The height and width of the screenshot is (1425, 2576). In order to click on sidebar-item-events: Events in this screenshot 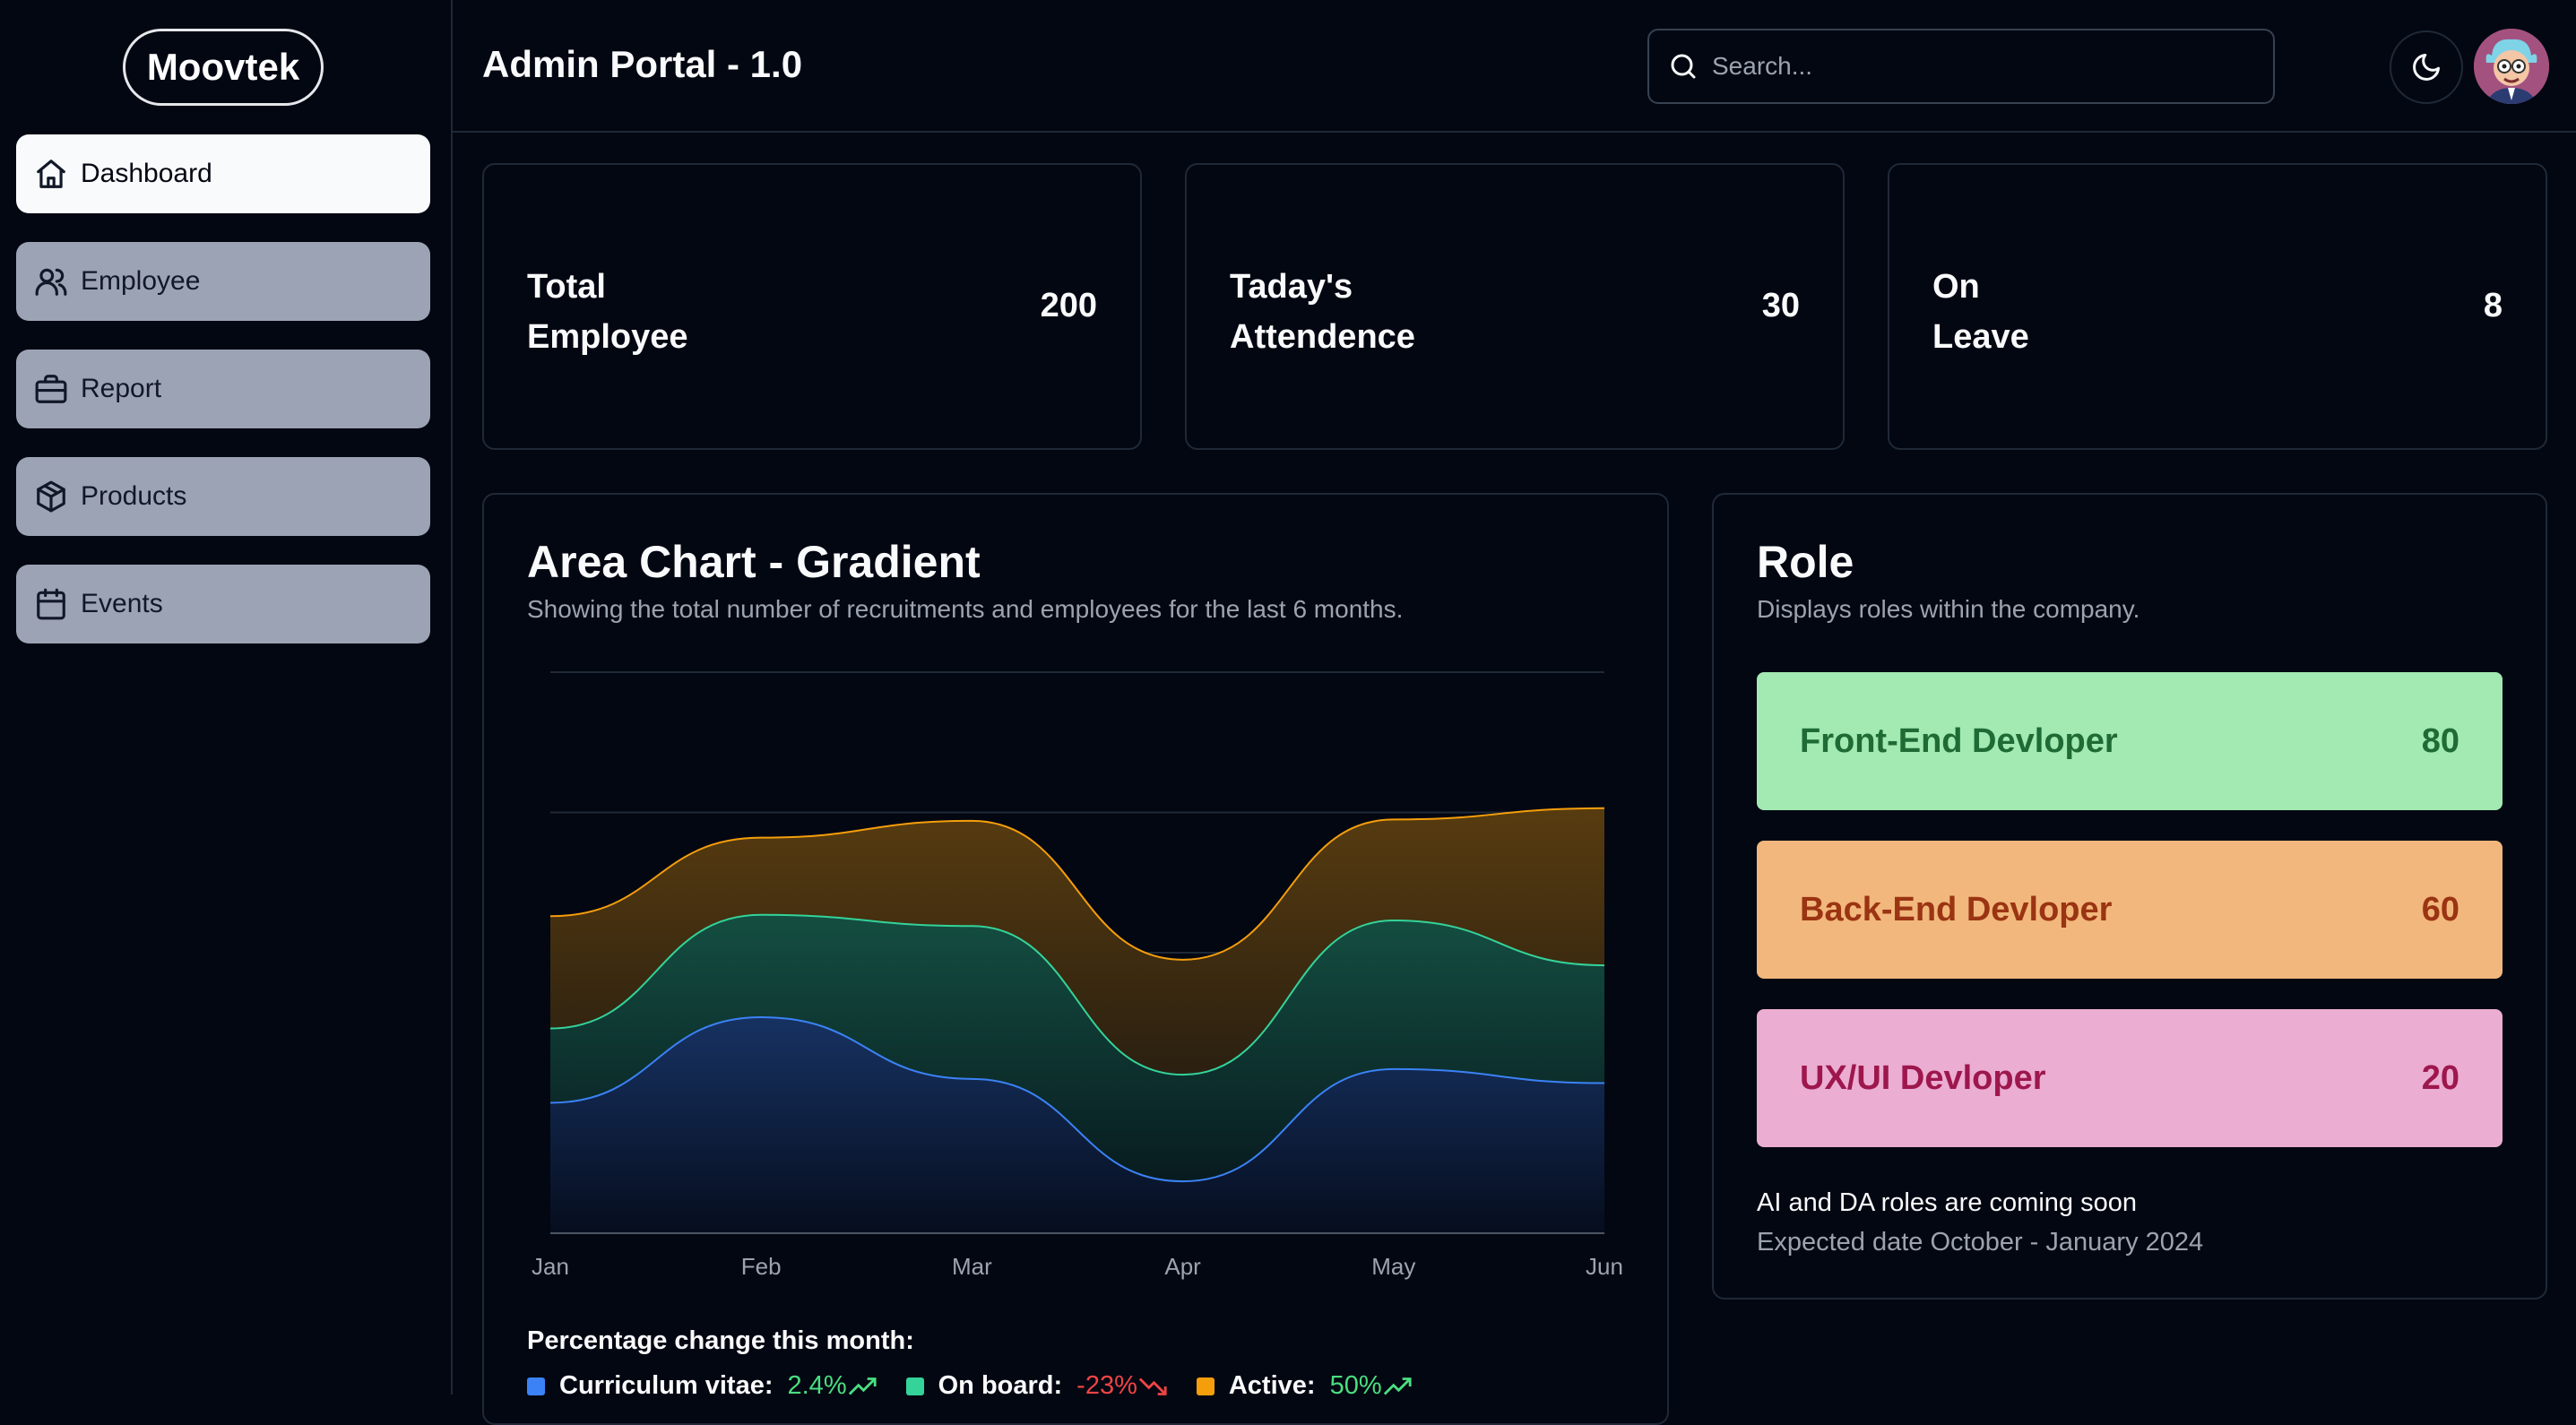, I will do `click(223, 604)`.